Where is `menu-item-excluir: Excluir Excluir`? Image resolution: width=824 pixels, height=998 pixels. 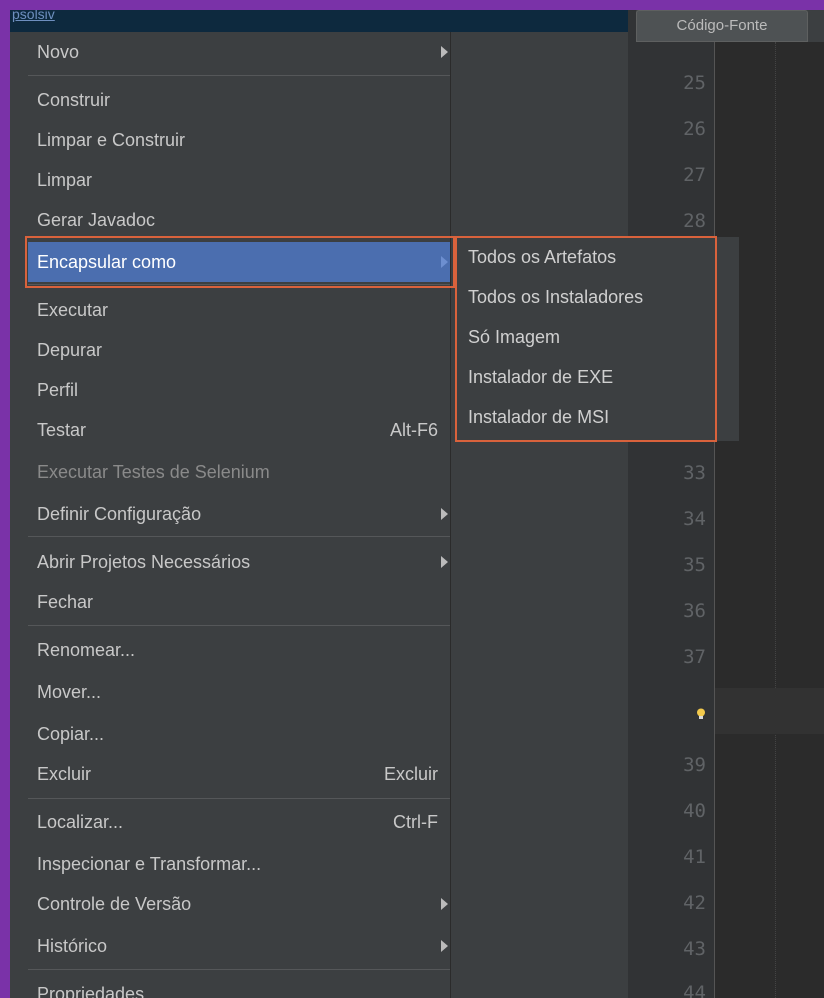
menu-item-excluir: Excluir Excluir is located at coordinates (239, 774).